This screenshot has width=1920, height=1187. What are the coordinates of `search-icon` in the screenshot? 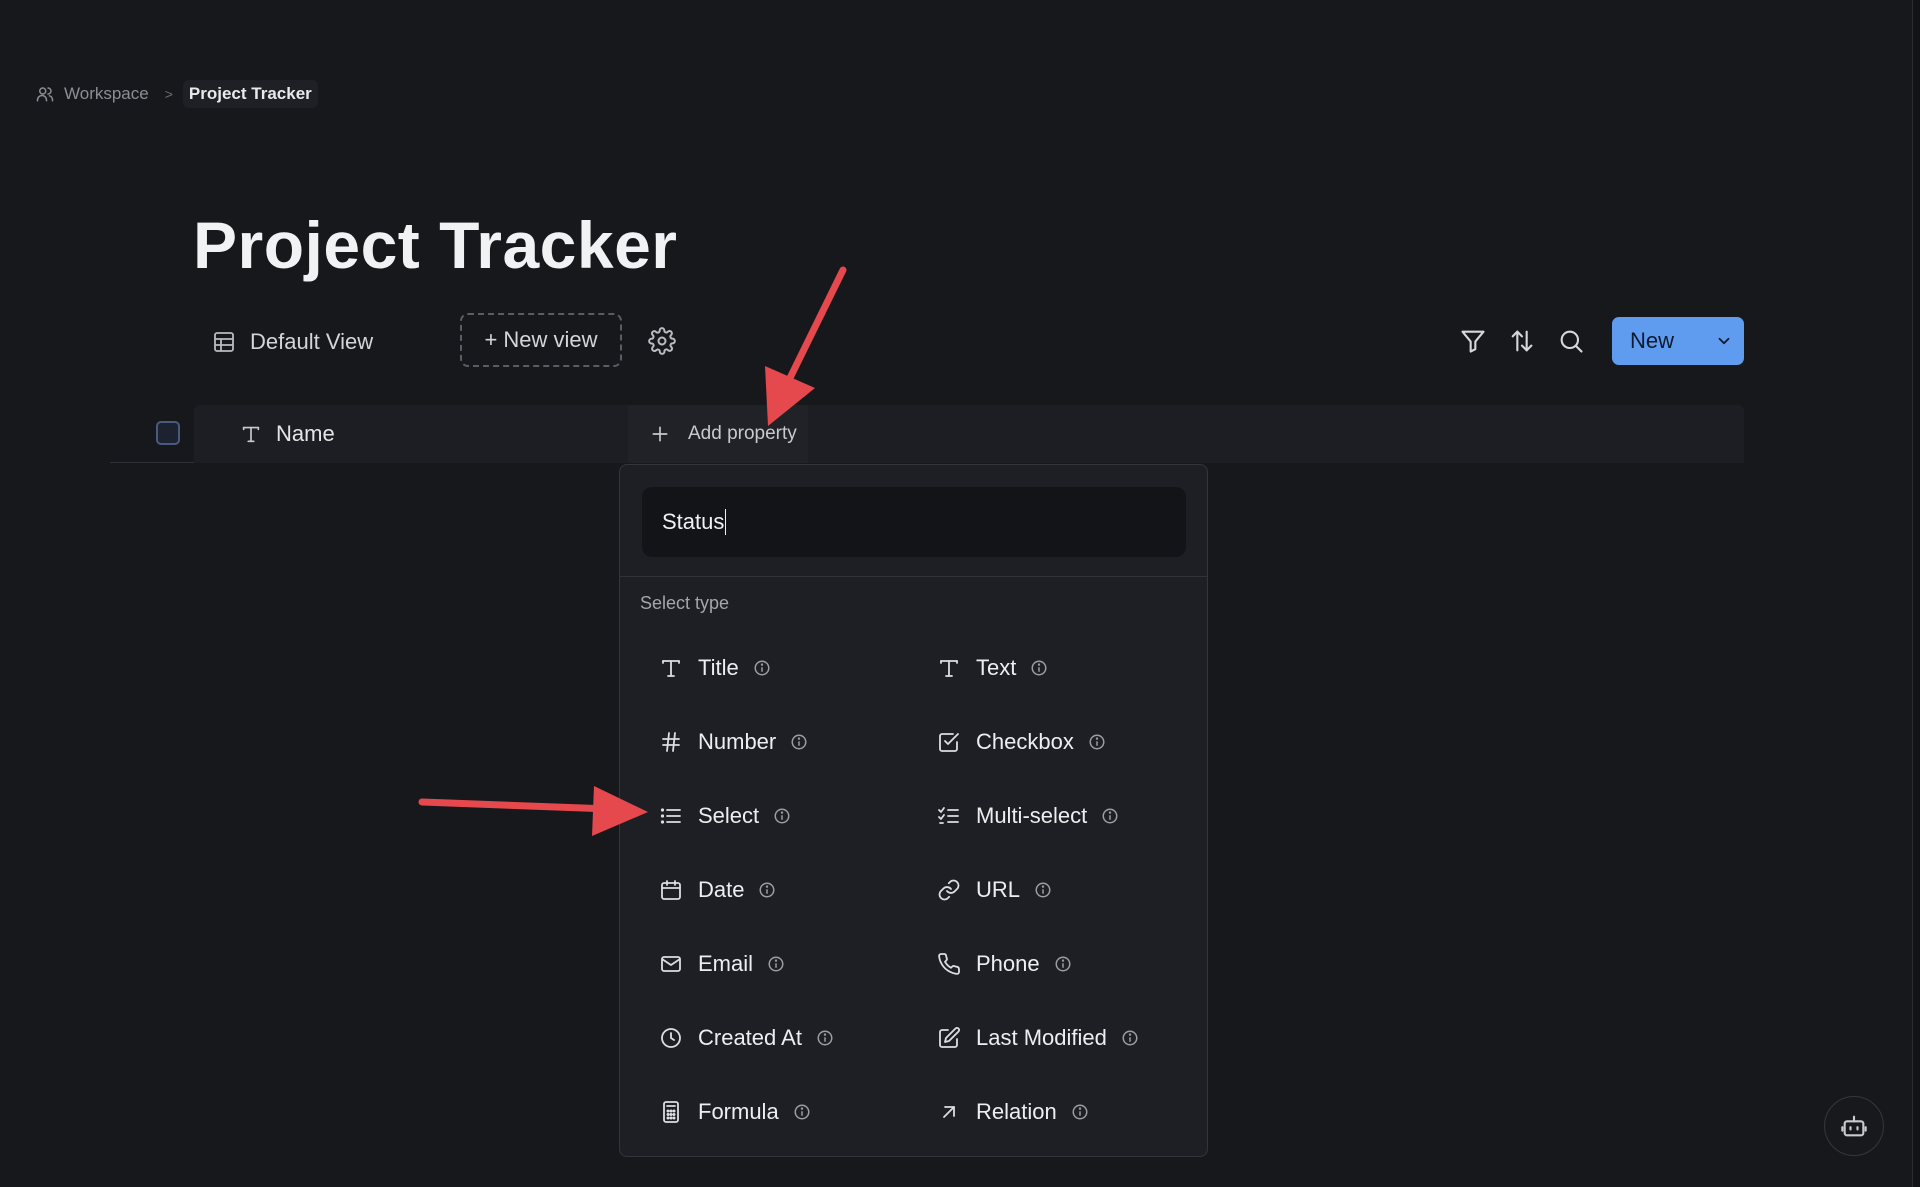 It's located at (1571, 341).